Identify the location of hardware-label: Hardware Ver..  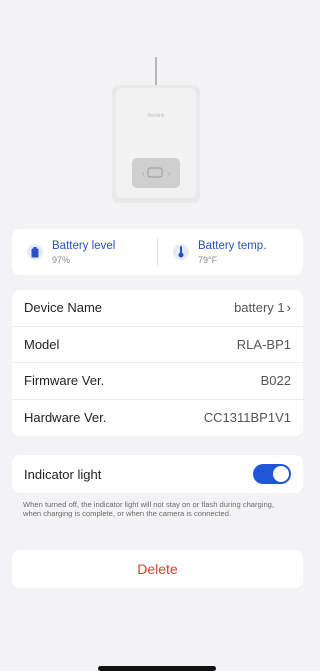
(65, 418).